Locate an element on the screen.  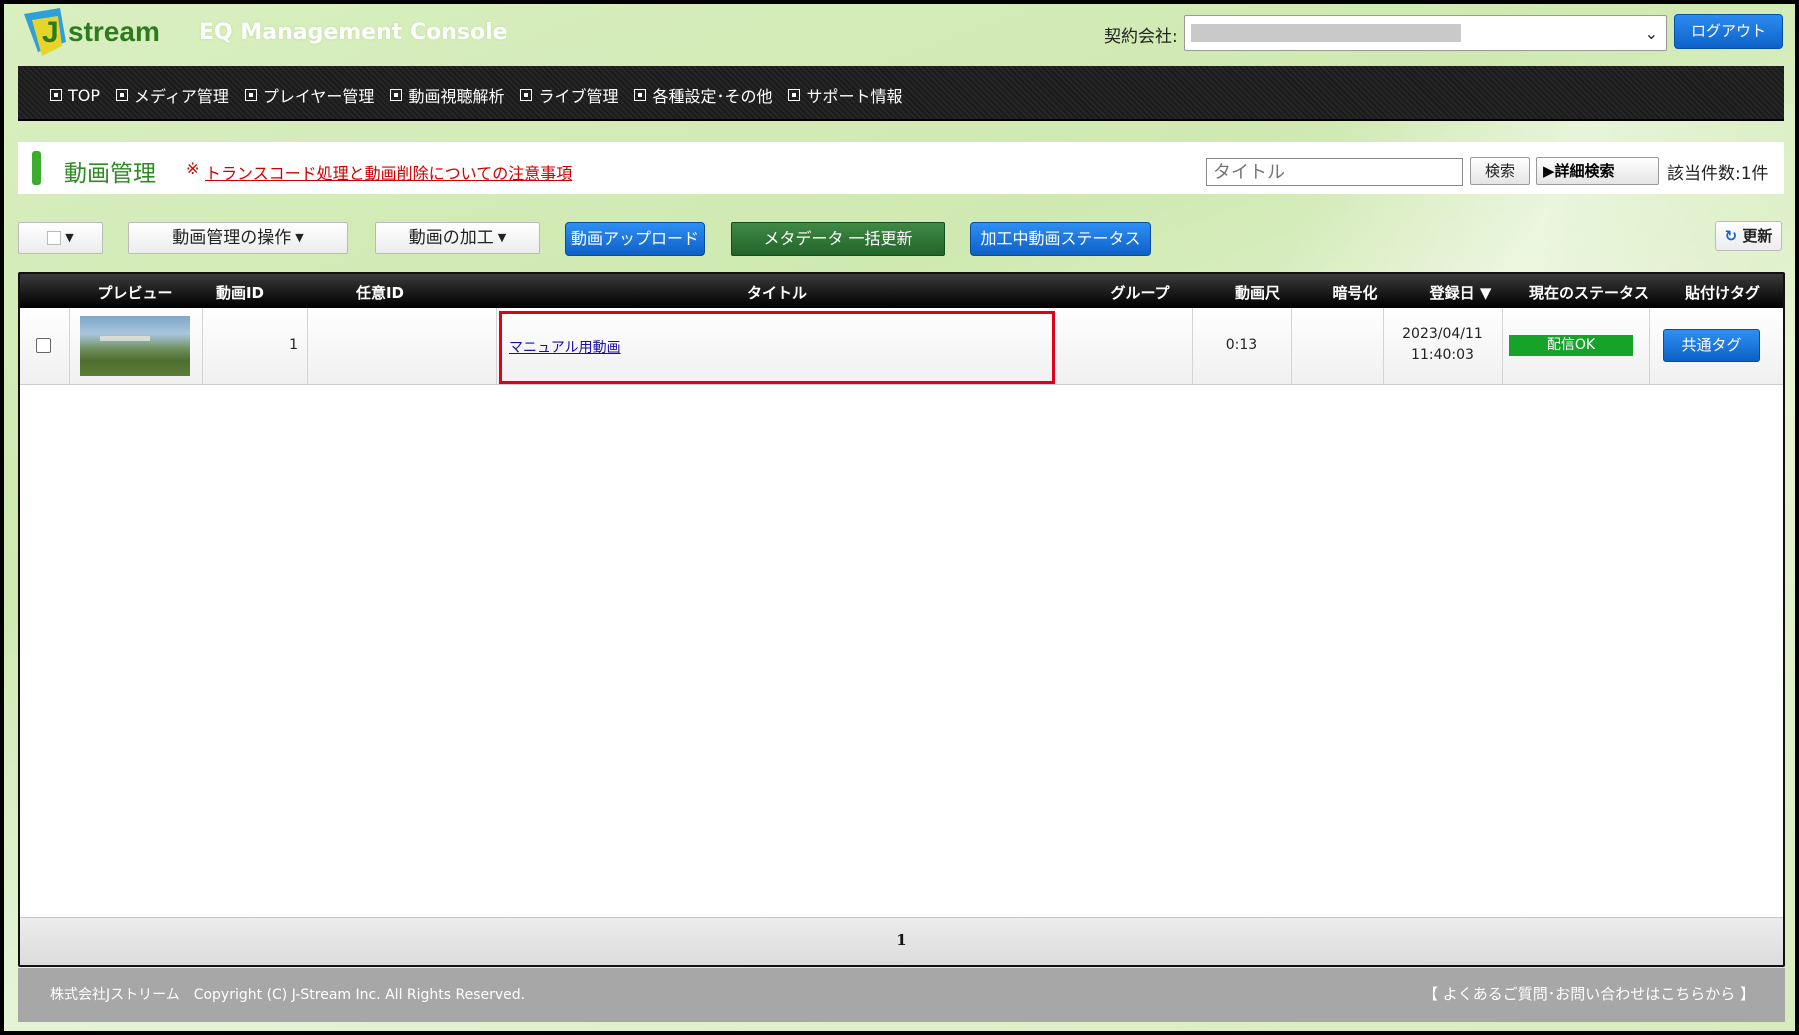
col-title: タイトル is located at coordinates (777, 292).